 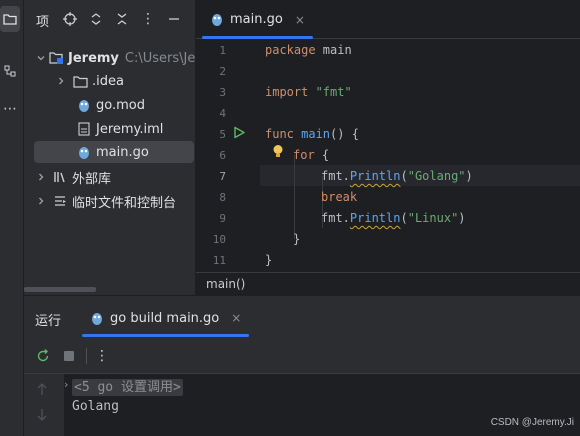 What do you see at coordinates (60, 289) in the screenshot?
I see `project-horizontal-scrollbar` at bounding box center [60, 289].